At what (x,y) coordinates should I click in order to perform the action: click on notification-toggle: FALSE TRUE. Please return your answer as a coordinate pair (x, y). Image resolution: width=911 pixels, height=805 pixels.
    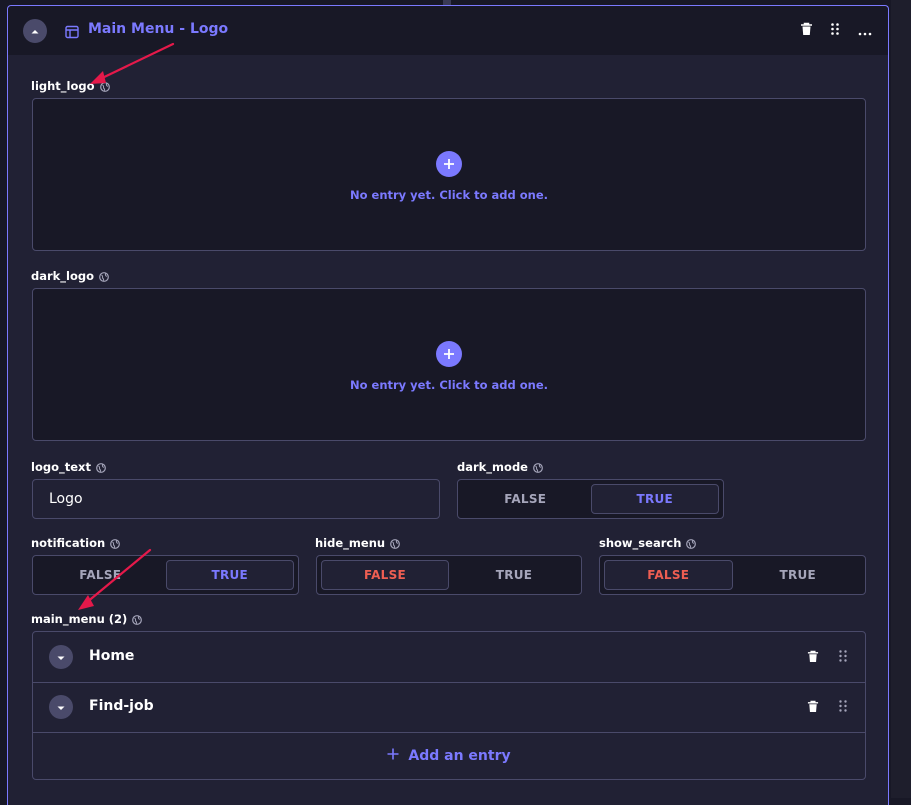
    Looking at the image, I should click on (165, 575).